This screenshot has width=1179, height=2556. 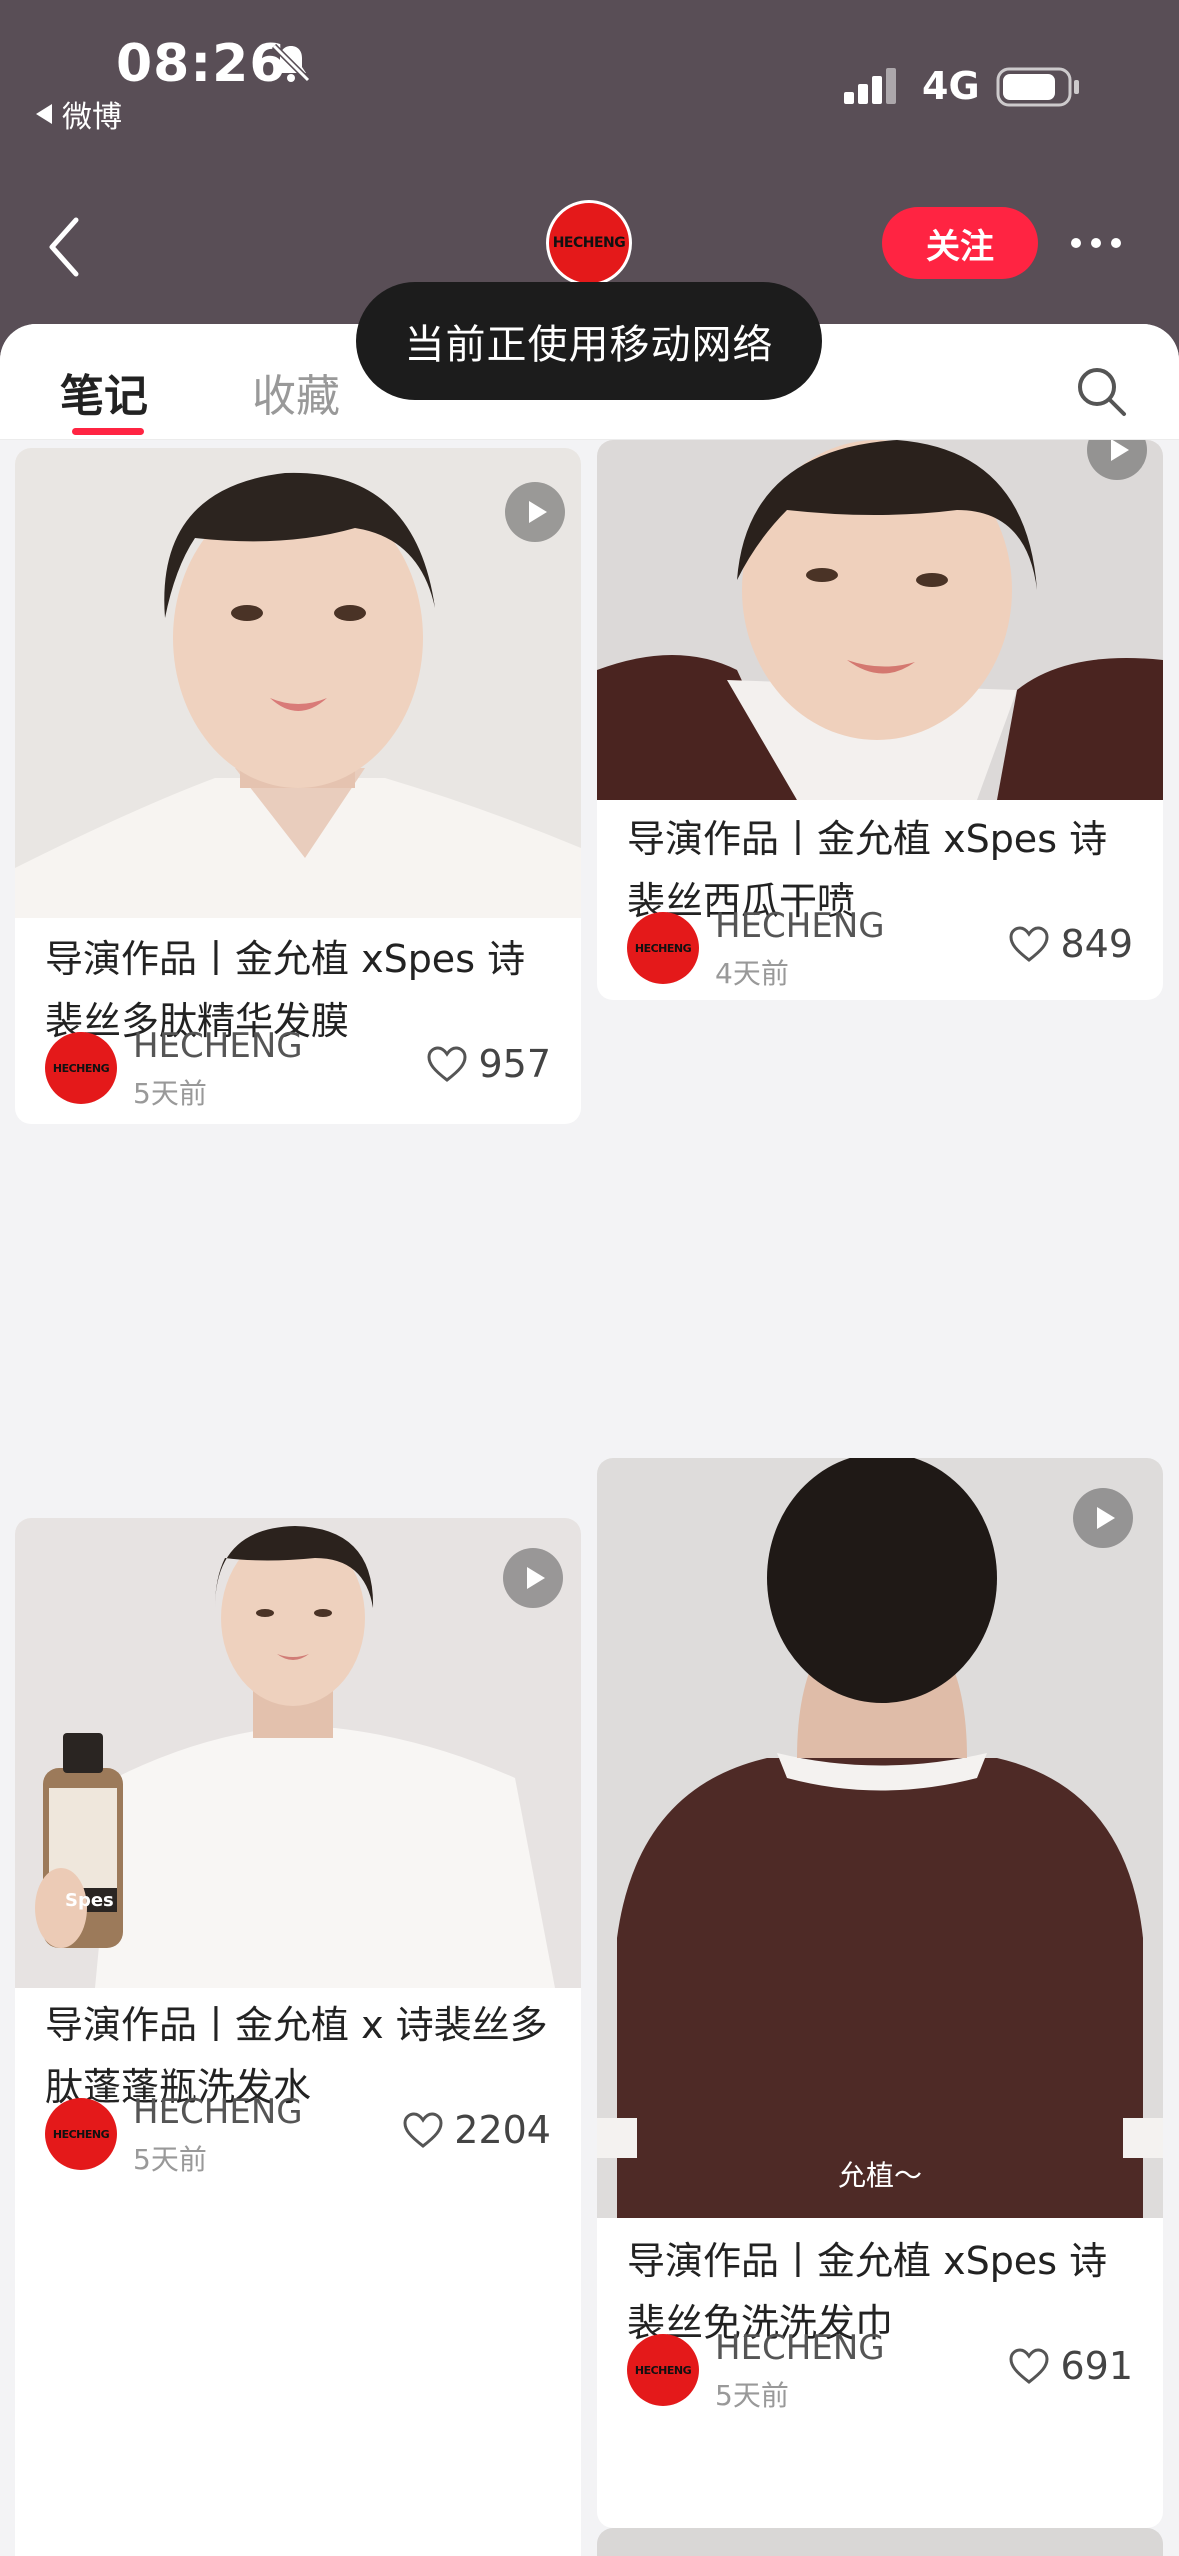 I want to click on brand-avatar: HECHENG, so click(x=589, y=243).